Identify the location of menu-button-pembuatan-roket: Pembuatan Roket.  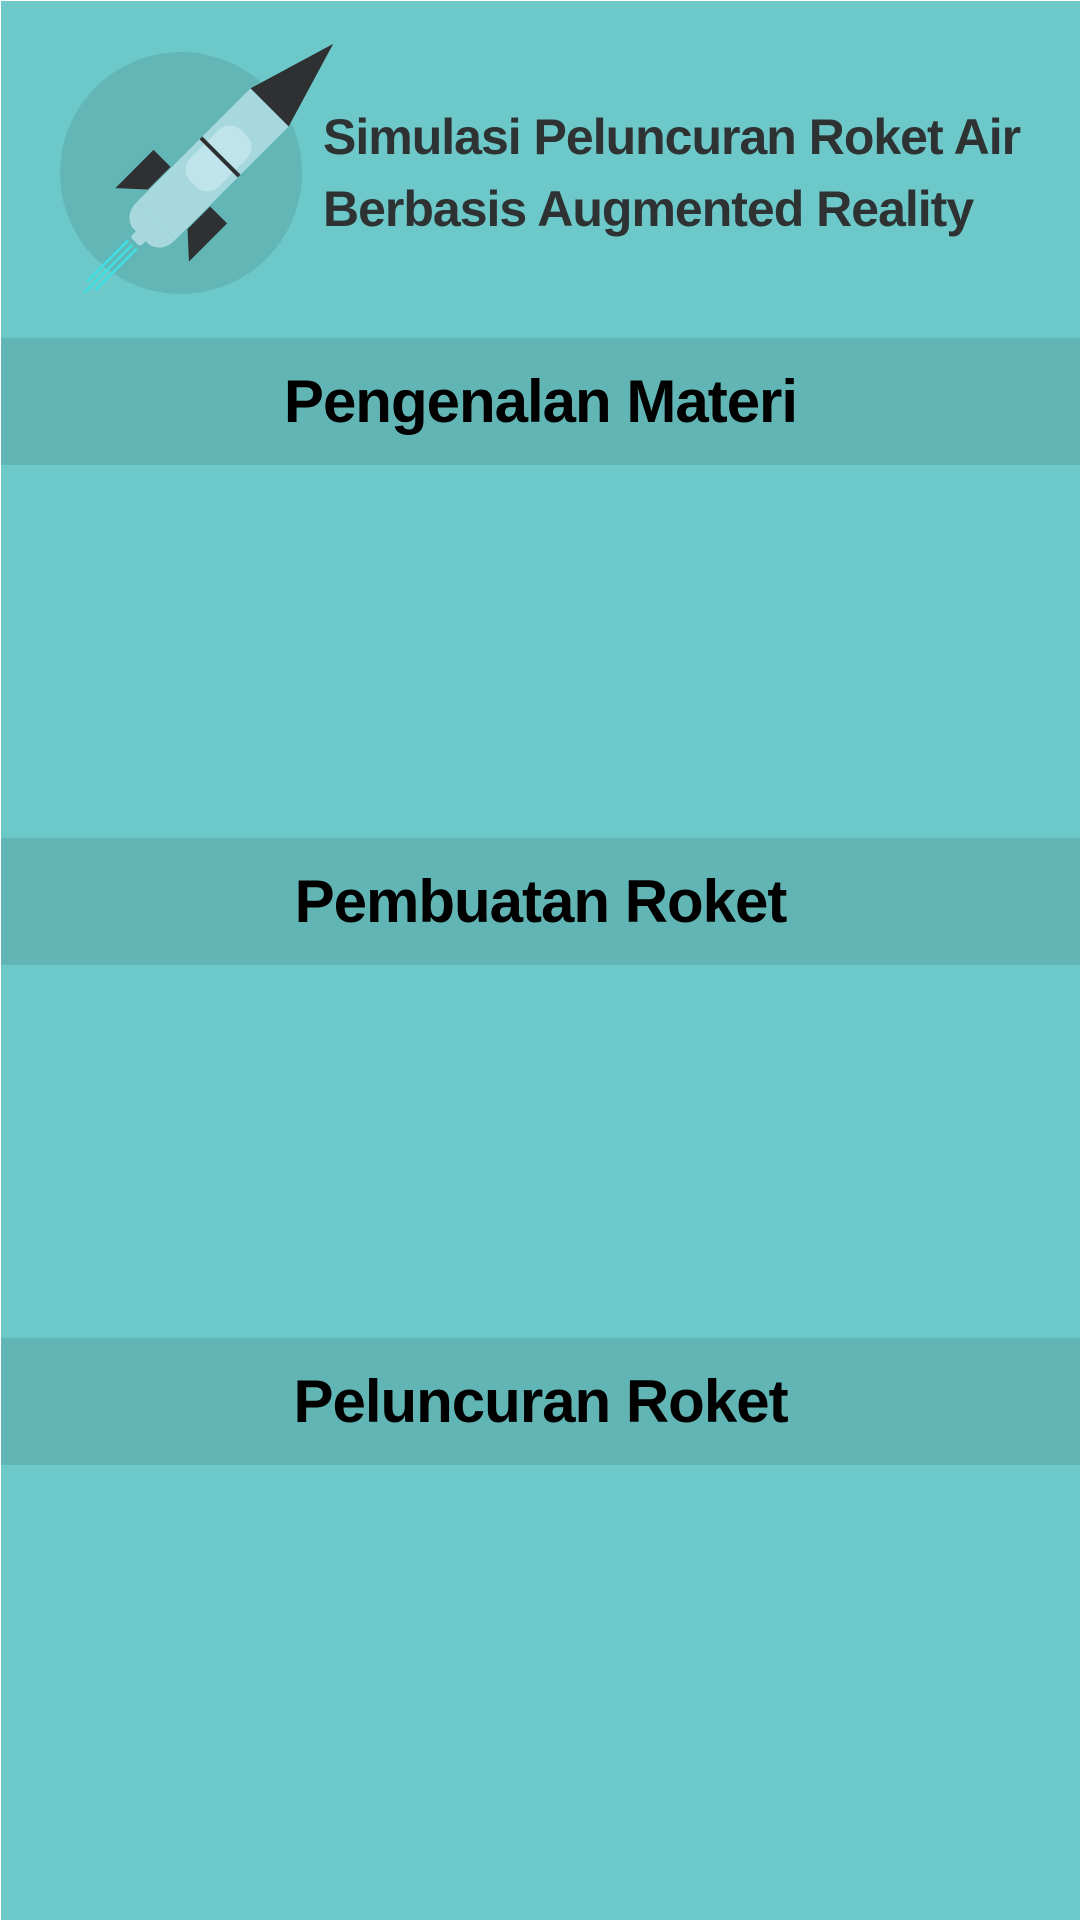
(540, 901).